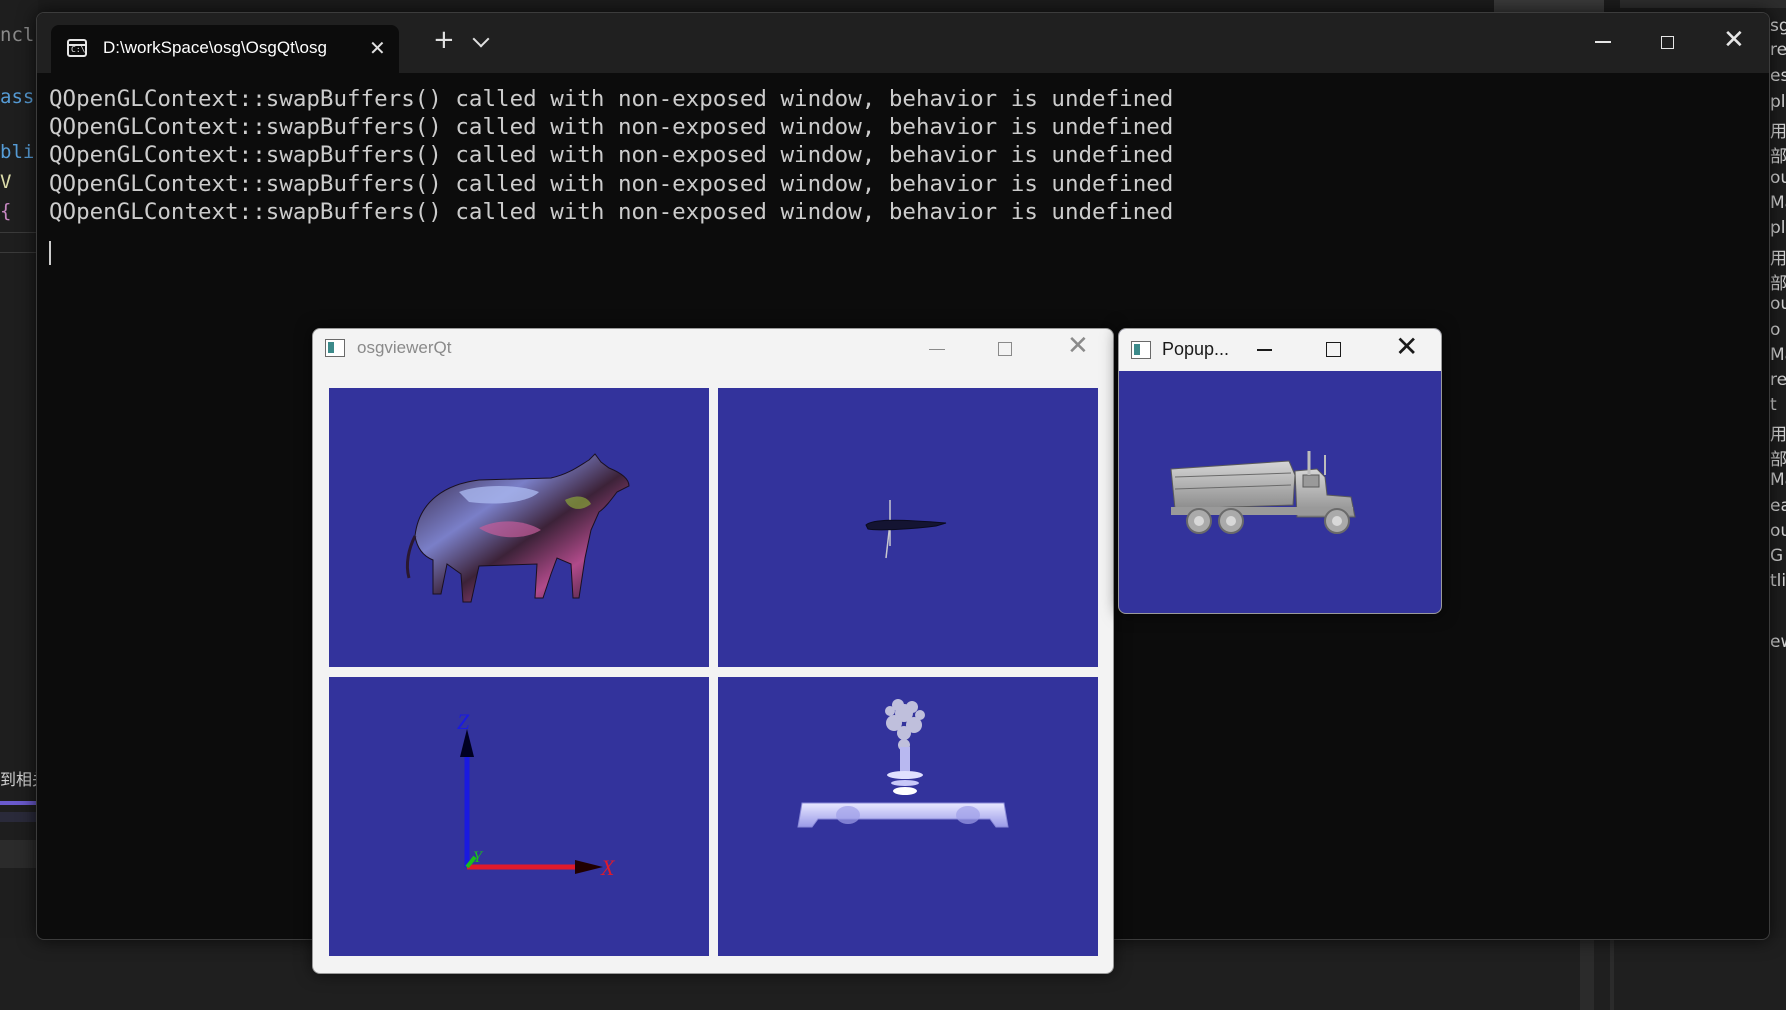  What do you see at coordinates (19, 505) in the screenshot?
I see `ide-left-panel: nclu ass bli V { 到相关` at bounding box center [19, 505].